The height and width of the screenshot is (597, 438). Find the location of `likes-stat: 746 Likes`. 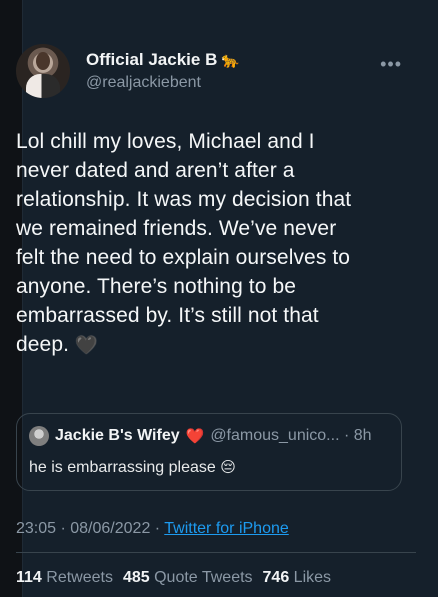

likes-stat: 746 Likes is located at coordinates (297, 577).